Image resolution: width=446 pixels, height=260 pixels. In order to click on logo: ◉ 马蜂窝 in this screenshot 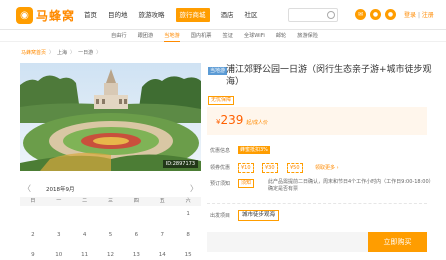, I will do `click(45, 15)`.